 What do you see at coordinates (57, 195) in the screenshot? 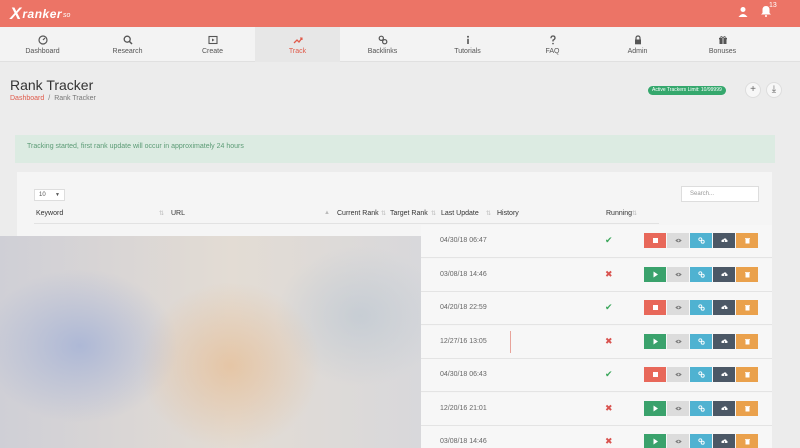
I see `chevron-down-icon: ▼` at bounding box center [57, 195].